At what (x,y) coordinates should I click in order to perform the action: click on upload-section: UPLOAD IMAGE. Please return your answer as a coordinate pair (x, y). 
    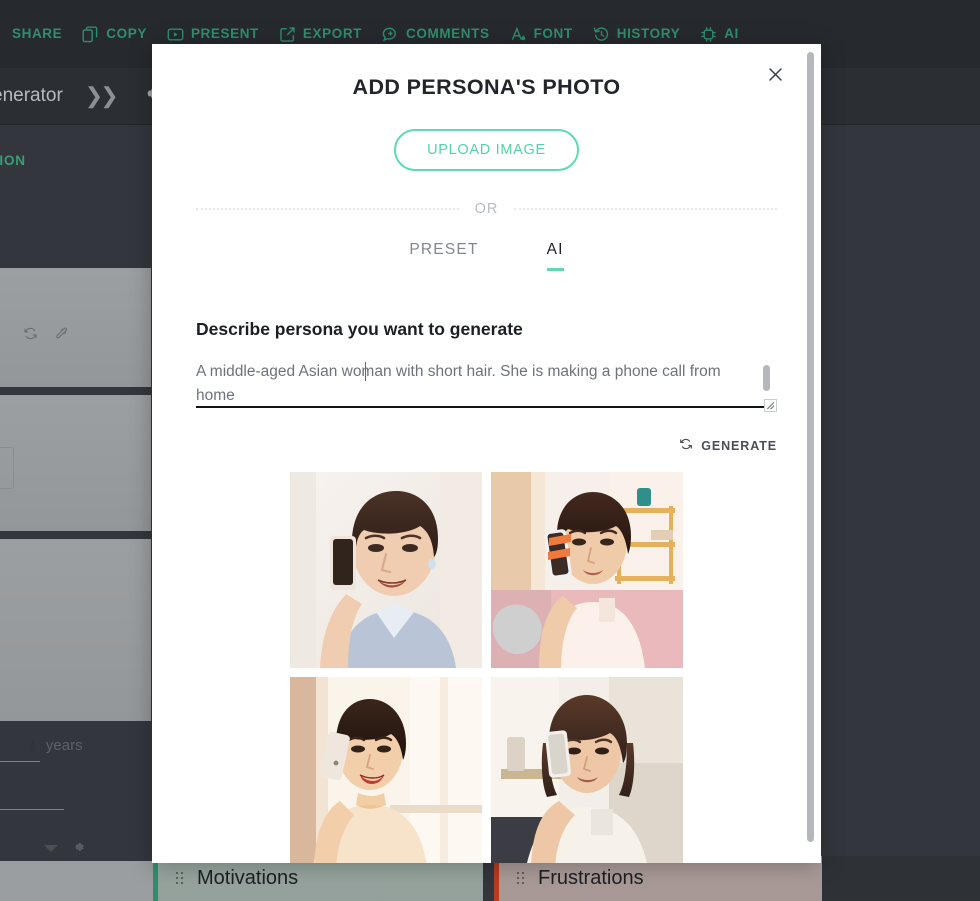
    Looking at the image, I should click on (486, 150).